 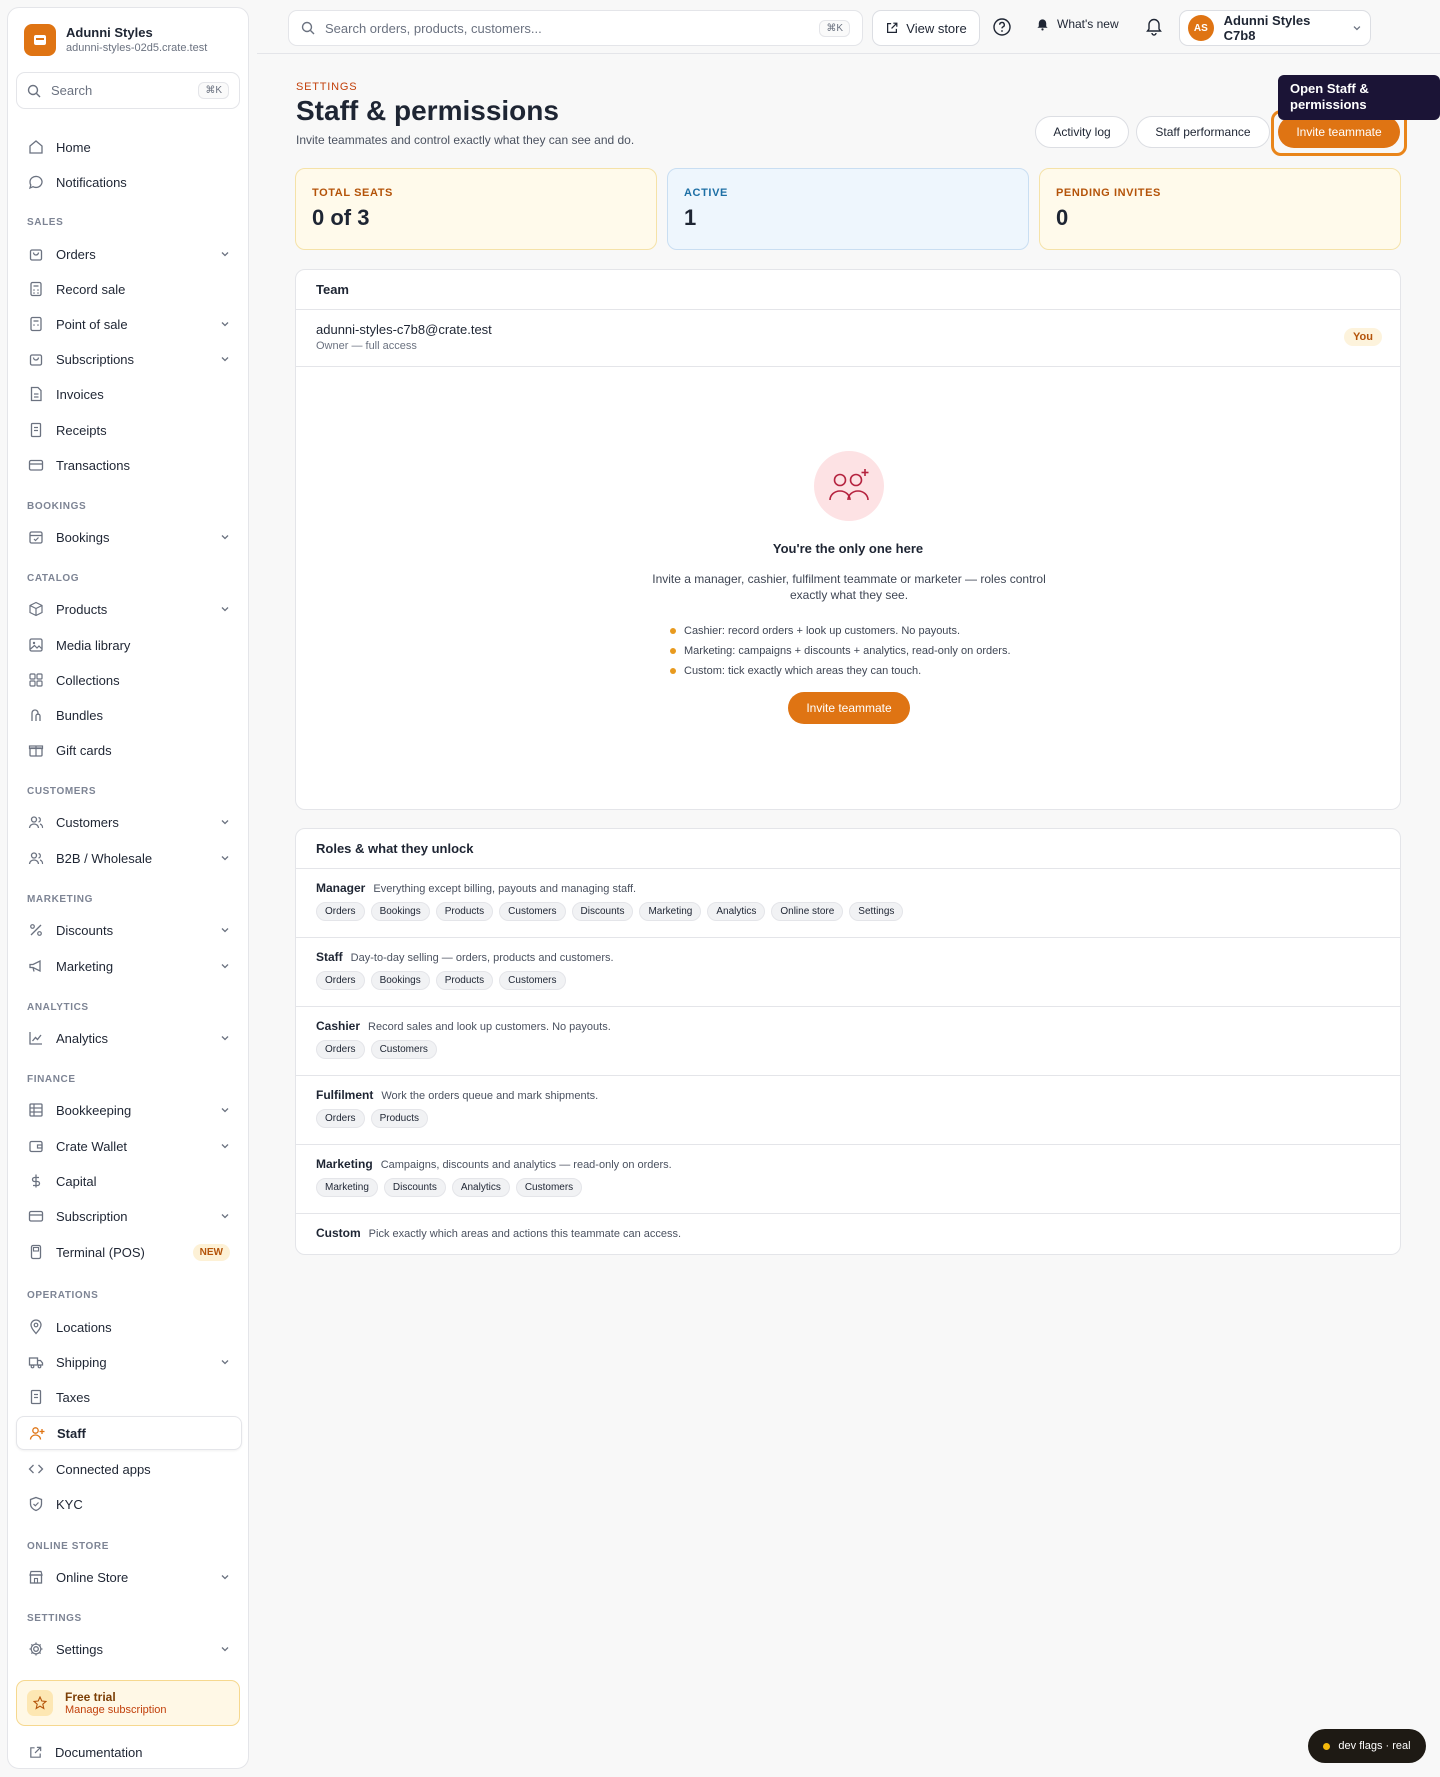 What do you see at coordinates (129, 1327) in the screenshot?
I see `sidebar-item-locations: Locations` at bounding box center [129, 1327].